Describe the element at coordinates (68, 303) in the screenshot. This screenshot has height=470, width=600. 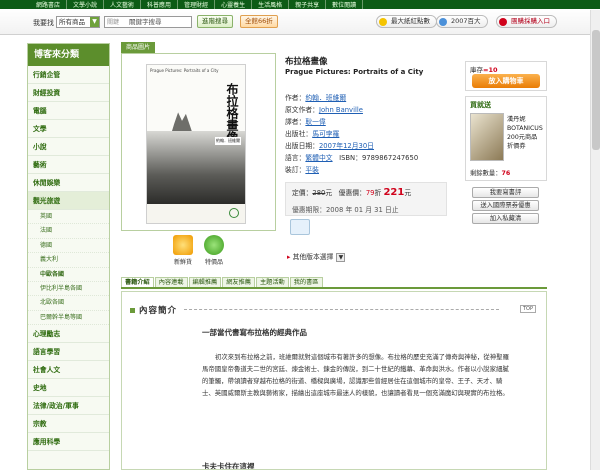
I see `sidebar-subcategory: 北歐各國` at that location.